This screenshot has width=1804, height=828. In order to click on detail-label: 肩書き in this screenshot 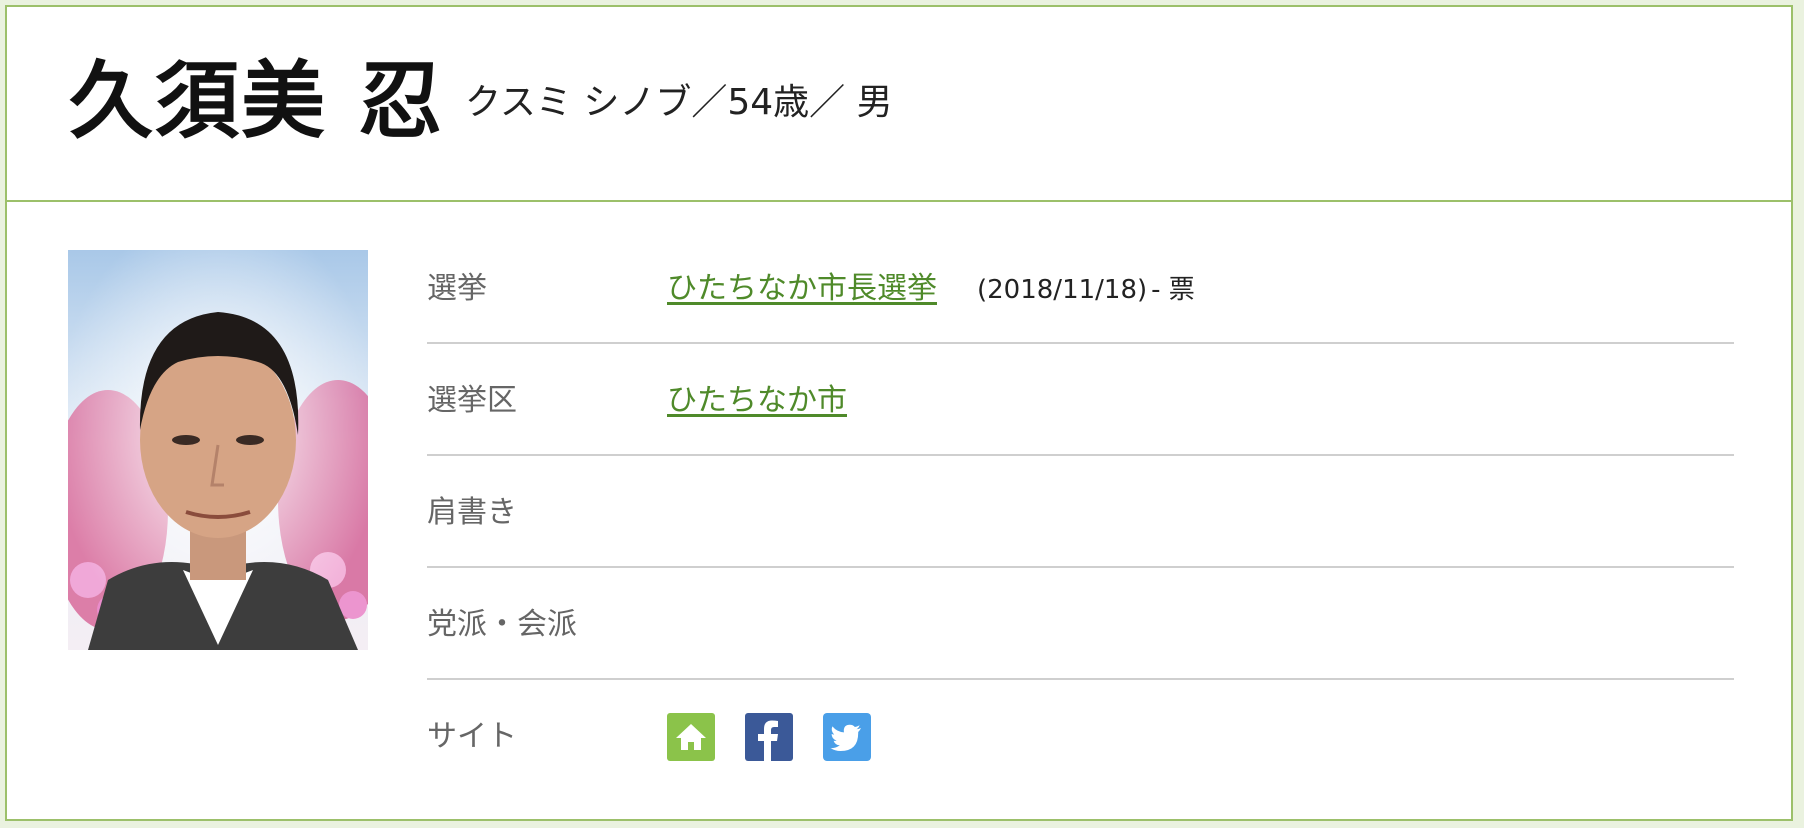, I will do `click(472, 512)`.